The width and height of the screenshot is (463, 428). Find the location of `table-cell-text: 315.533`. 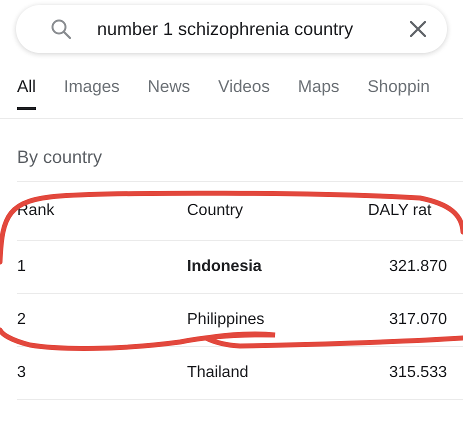

table-cell-text: 315.533 is located at coordinates (417, 373).